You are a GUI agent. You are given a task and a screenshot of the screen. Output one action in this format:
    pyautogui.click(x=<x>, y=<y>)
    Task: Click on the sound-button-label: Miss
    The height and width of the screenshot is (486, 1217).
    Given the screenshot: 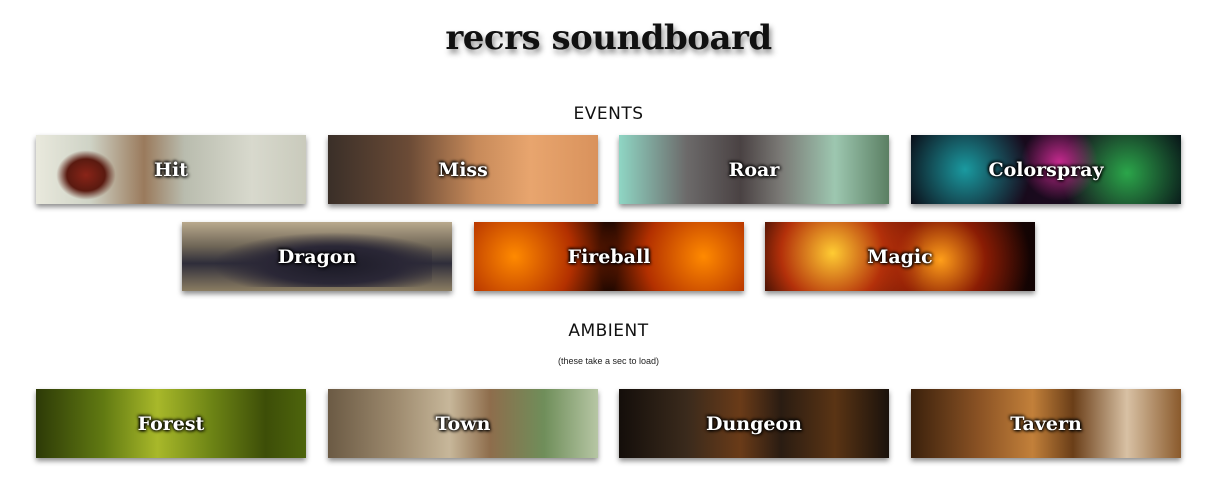 What is the action you would take?
    pyautogui.click(x=463, y=169)
    